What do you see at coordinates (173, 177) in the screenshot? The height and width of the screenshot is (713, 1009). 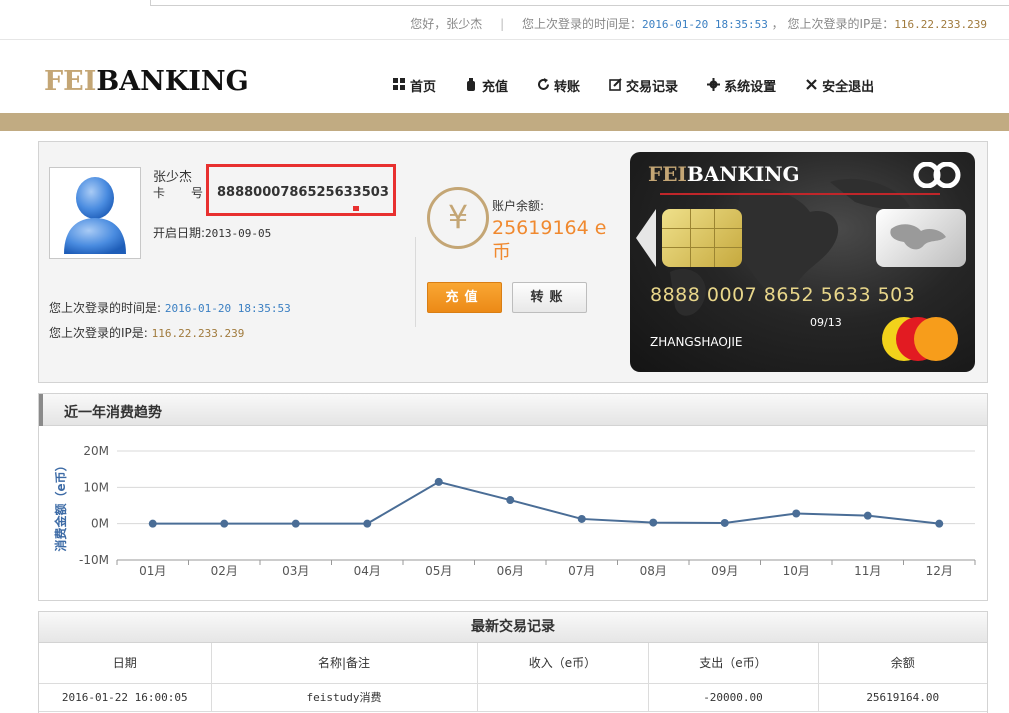 I see `account-name: 张少杰` at bounding box center [173, 177].